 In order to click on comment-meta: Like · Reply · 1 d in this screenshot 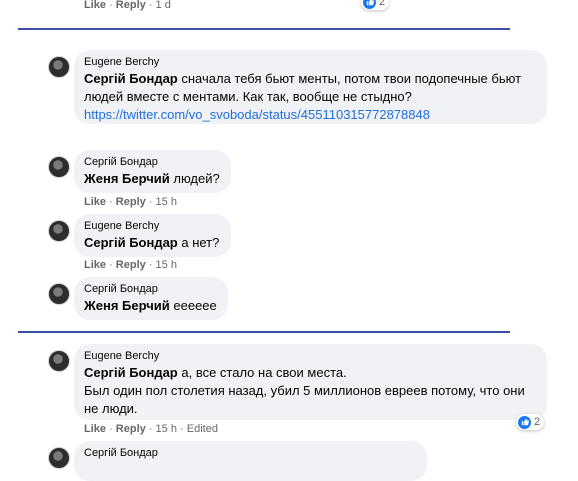, I will do `click(127, 5)`.